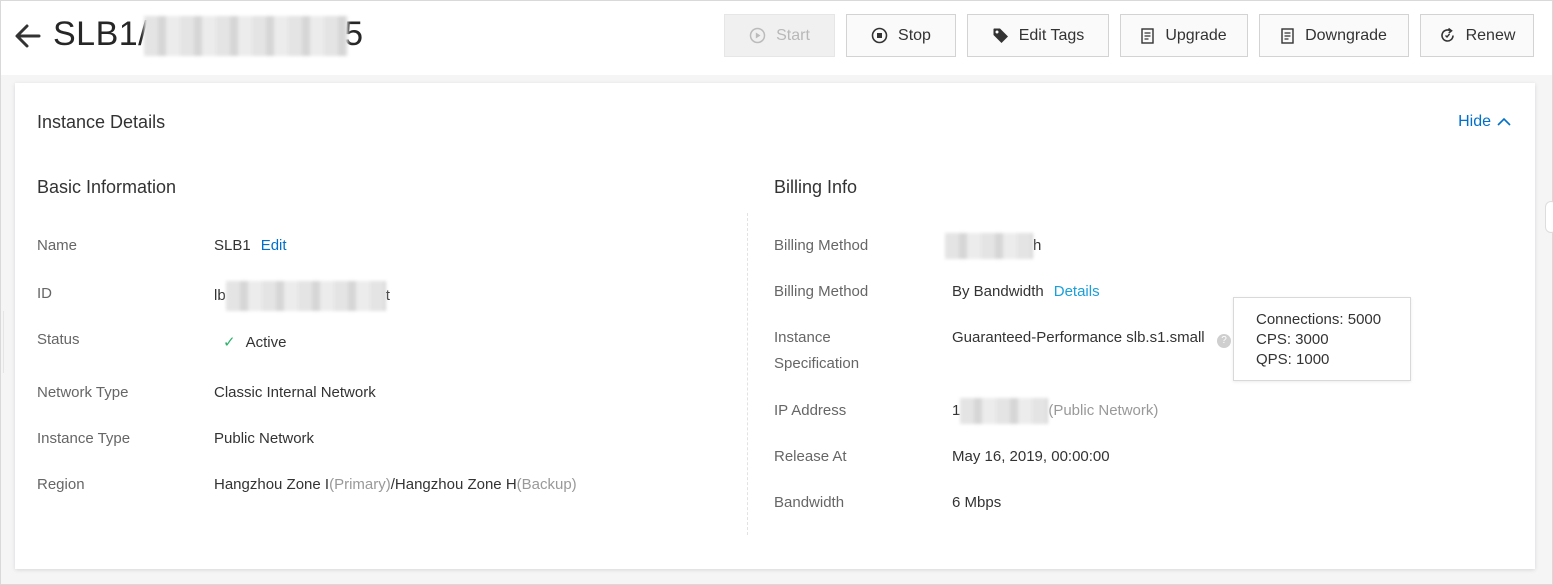  Describe the element at coordinates (1031, 456) in the screenshot. I see `release-at-value: May 16, 2019, 00:00:00` at that location.